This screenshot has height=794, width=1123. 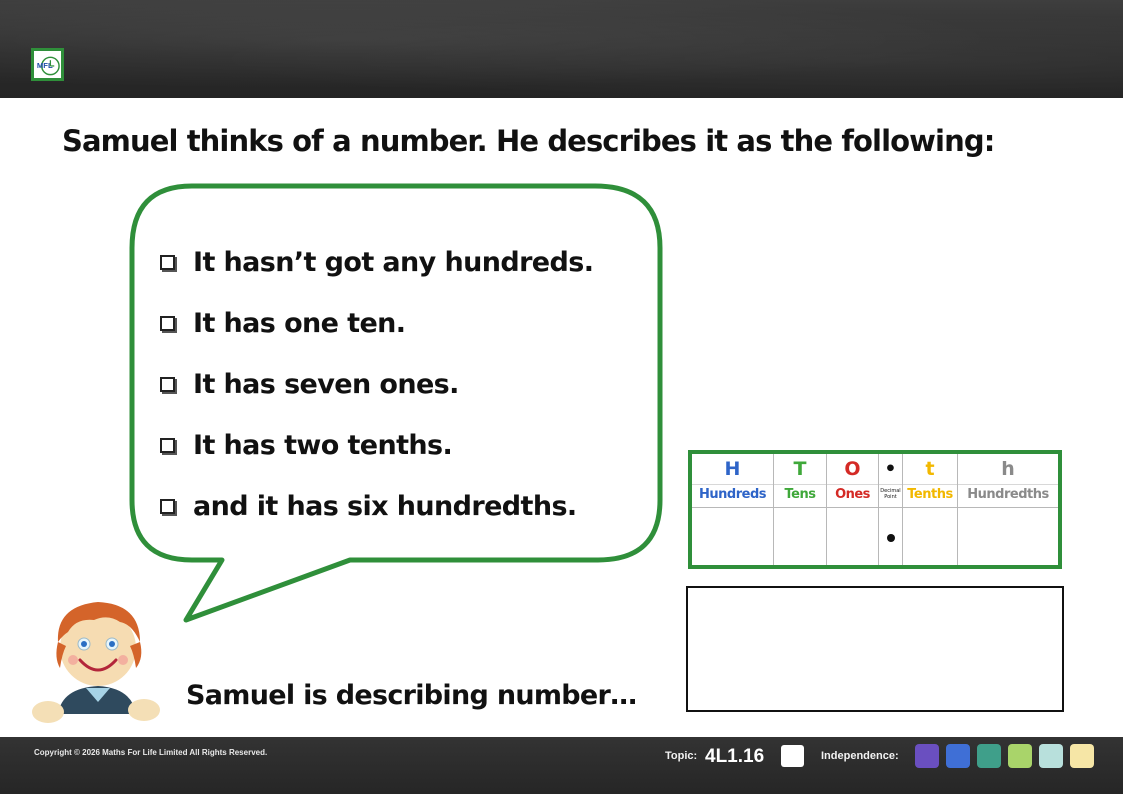 I want to click on clue-text: It has seven ones., so click(x=326, y=384).